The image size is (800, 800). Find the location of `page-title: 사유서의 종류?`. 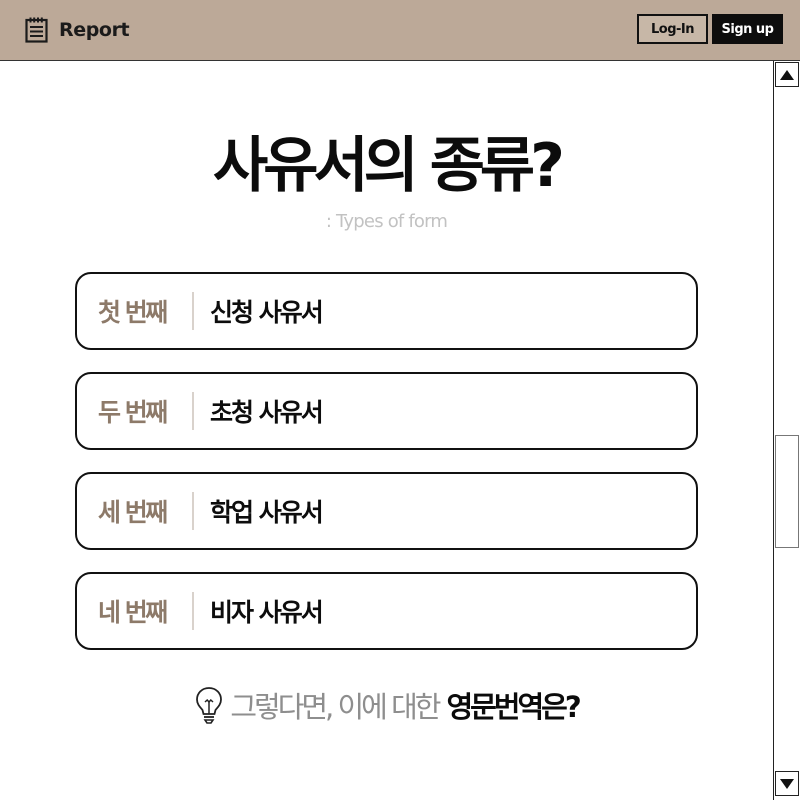

page-title: 사유서의 종류? is located at coordinates (389, 166).